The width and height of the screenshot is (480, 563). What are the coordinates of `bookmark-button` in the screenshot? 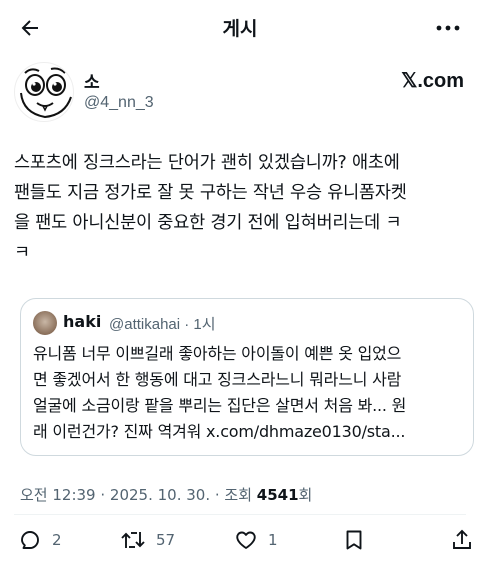 It's located at (354, 540).